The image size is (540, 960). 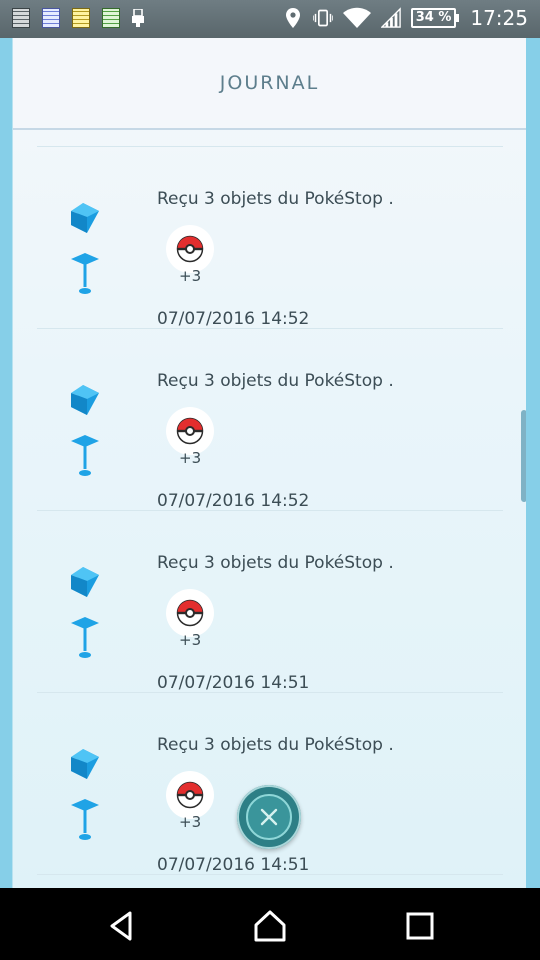 I want to click on notification-icons, so click(x=78, y=18).